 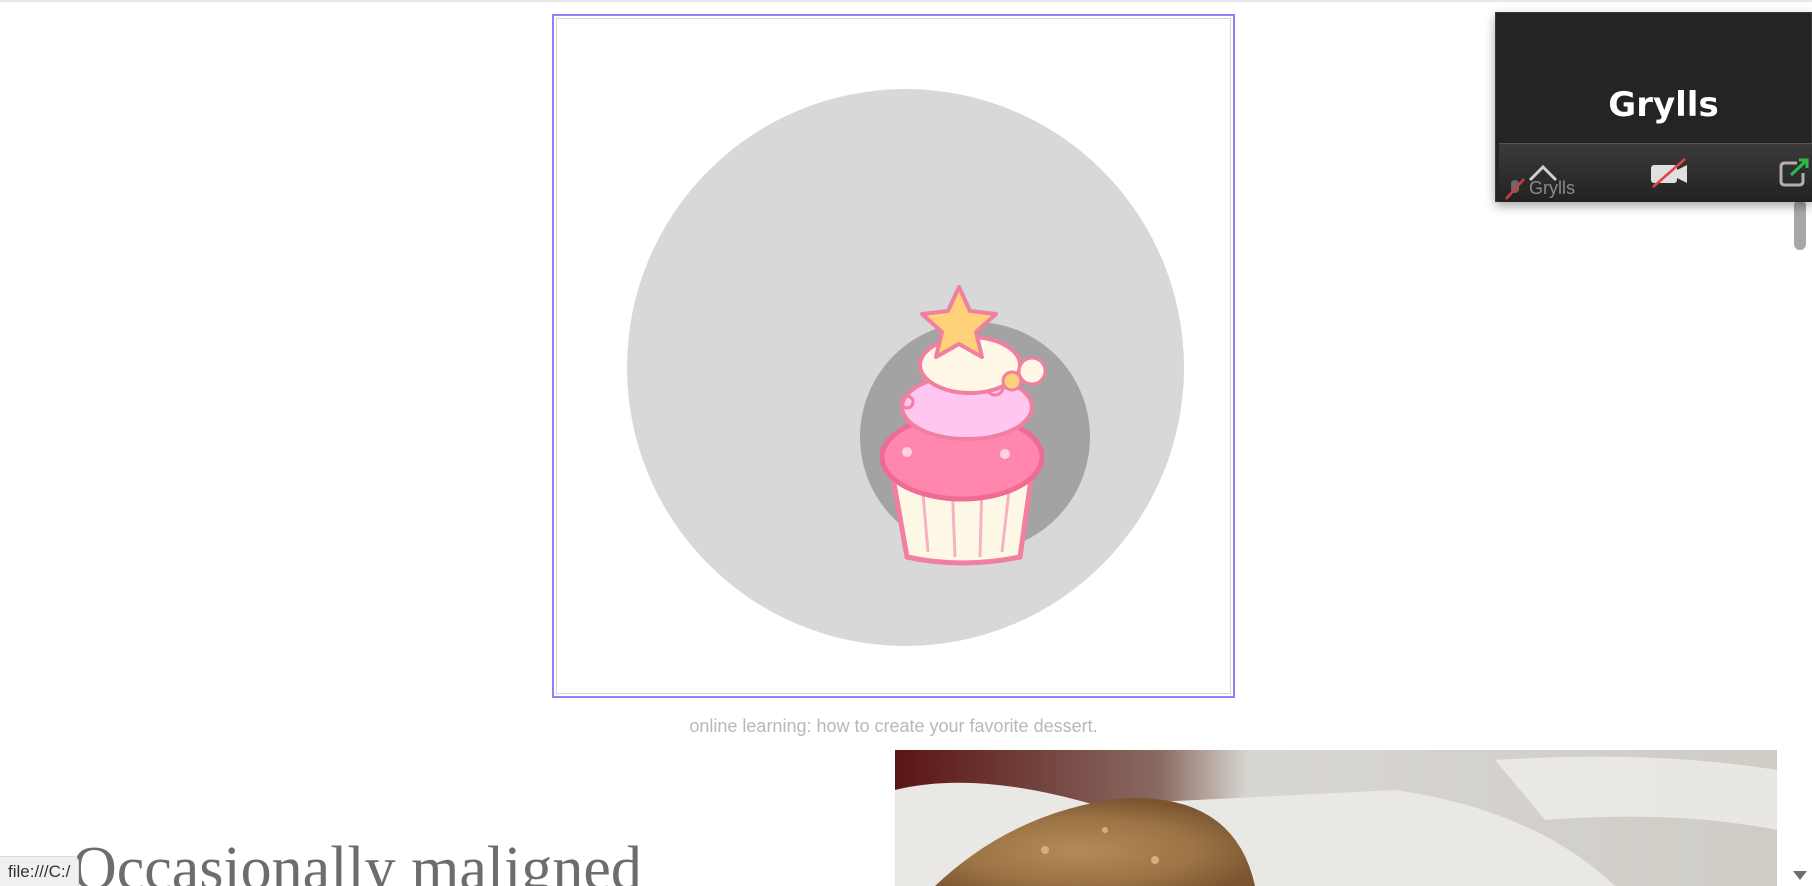 I want to click on article-headline: Occasionally maligned, so click(x=357, y=860).